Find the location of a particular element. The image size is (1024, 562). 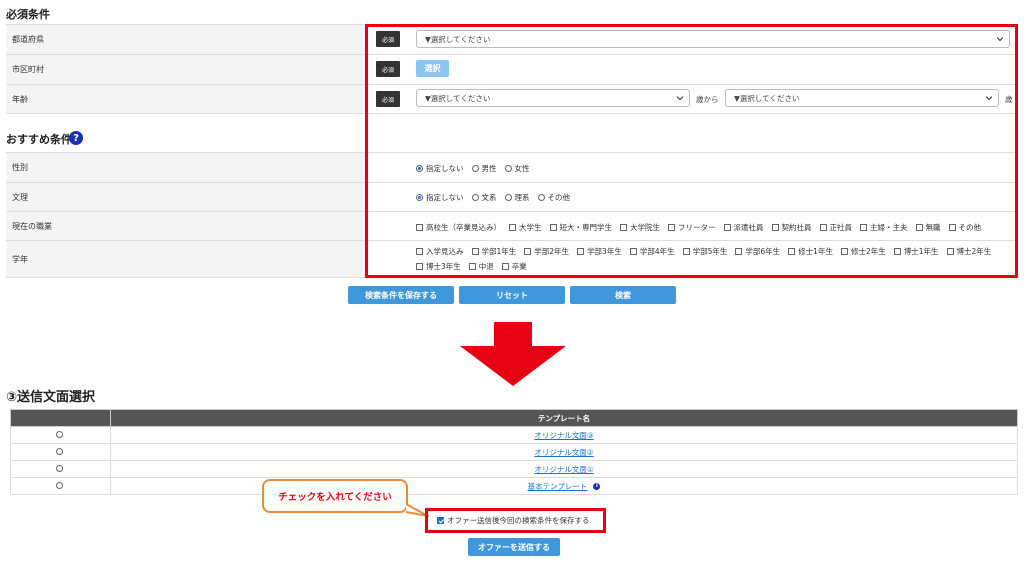

template-link: 基本テンプレート is located at coordinates (558, 486).